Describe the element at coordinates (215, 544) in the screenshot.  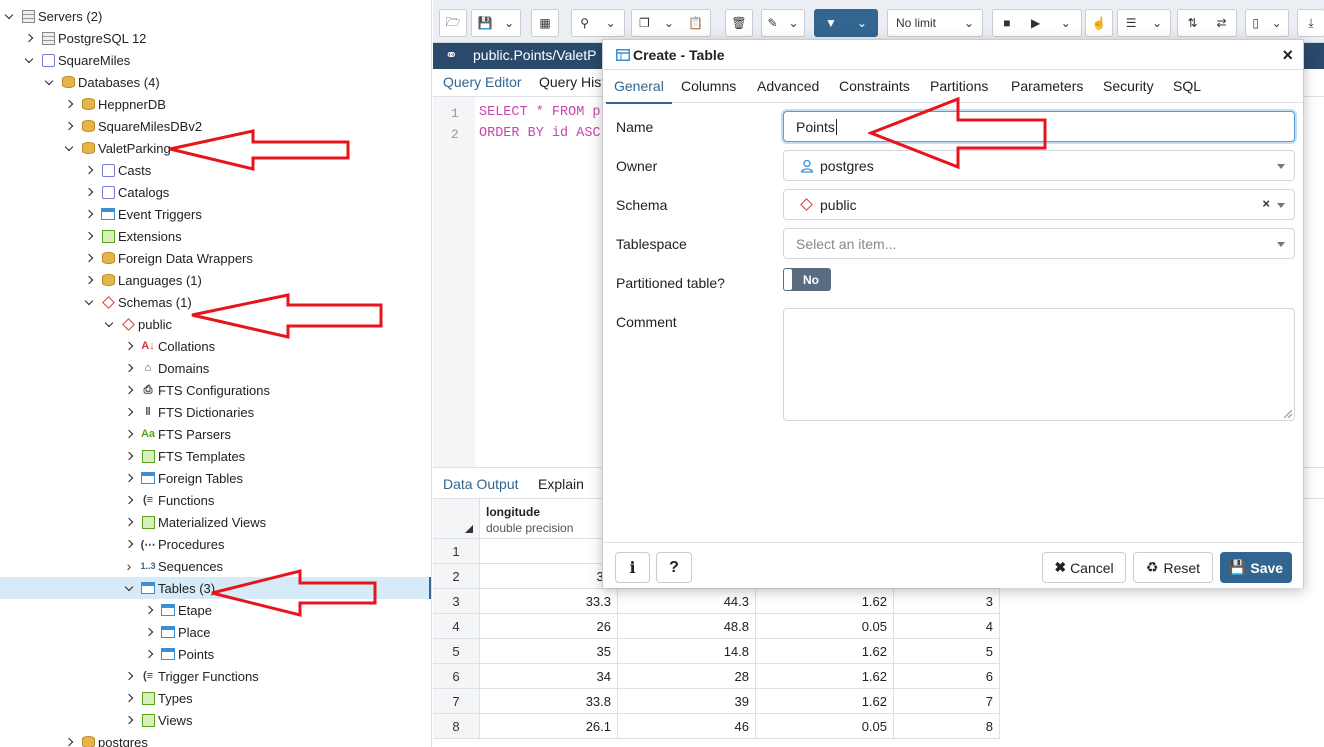
I see `tree-node: (⋯ Procedures` at that location.